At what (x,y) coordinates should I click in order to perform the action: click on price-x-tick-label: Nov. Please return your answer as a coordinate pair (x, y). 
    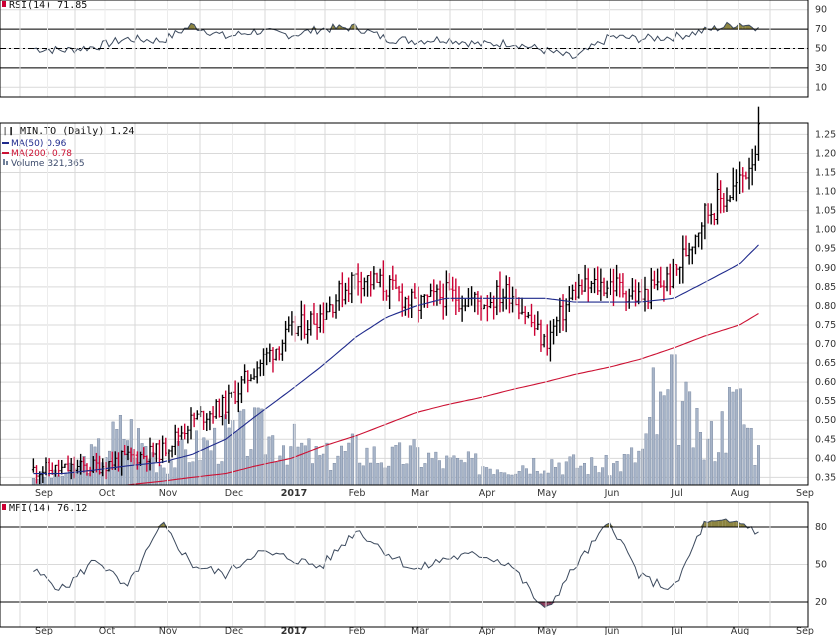
    Looking at the image, I should click on (168, 493).